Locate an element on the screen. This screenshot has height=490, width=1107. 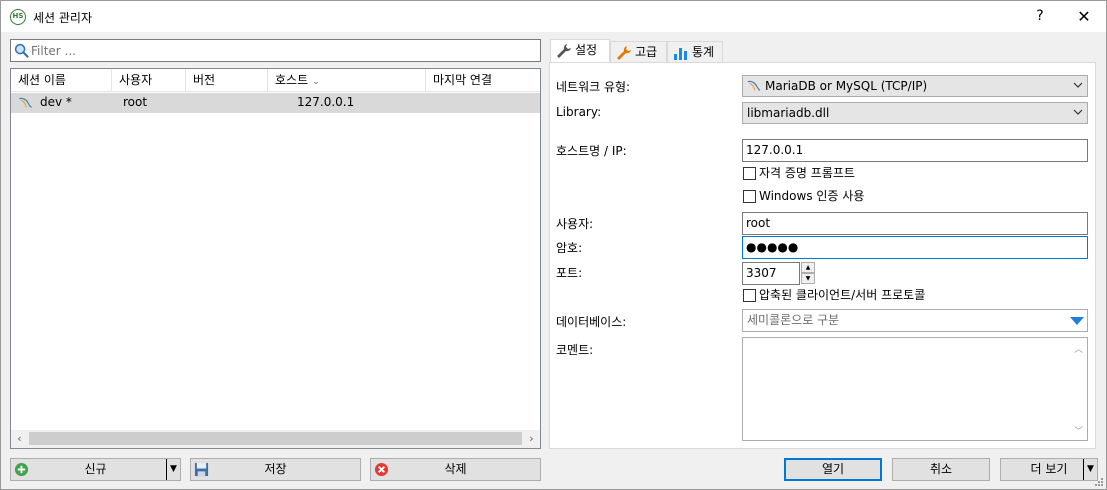
port-stepper: ▲ ▼ is located at coordinates (808, 273).